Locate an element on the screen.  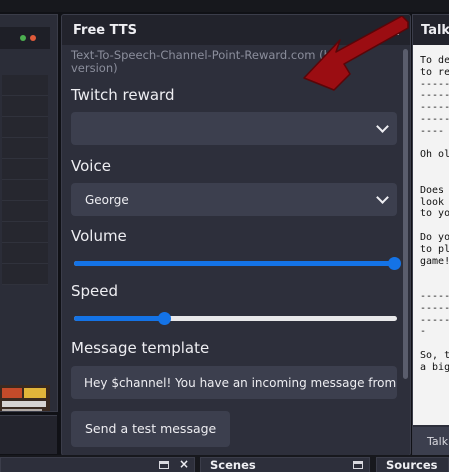
left-bottom-bar is located at coordinates (28, 434).